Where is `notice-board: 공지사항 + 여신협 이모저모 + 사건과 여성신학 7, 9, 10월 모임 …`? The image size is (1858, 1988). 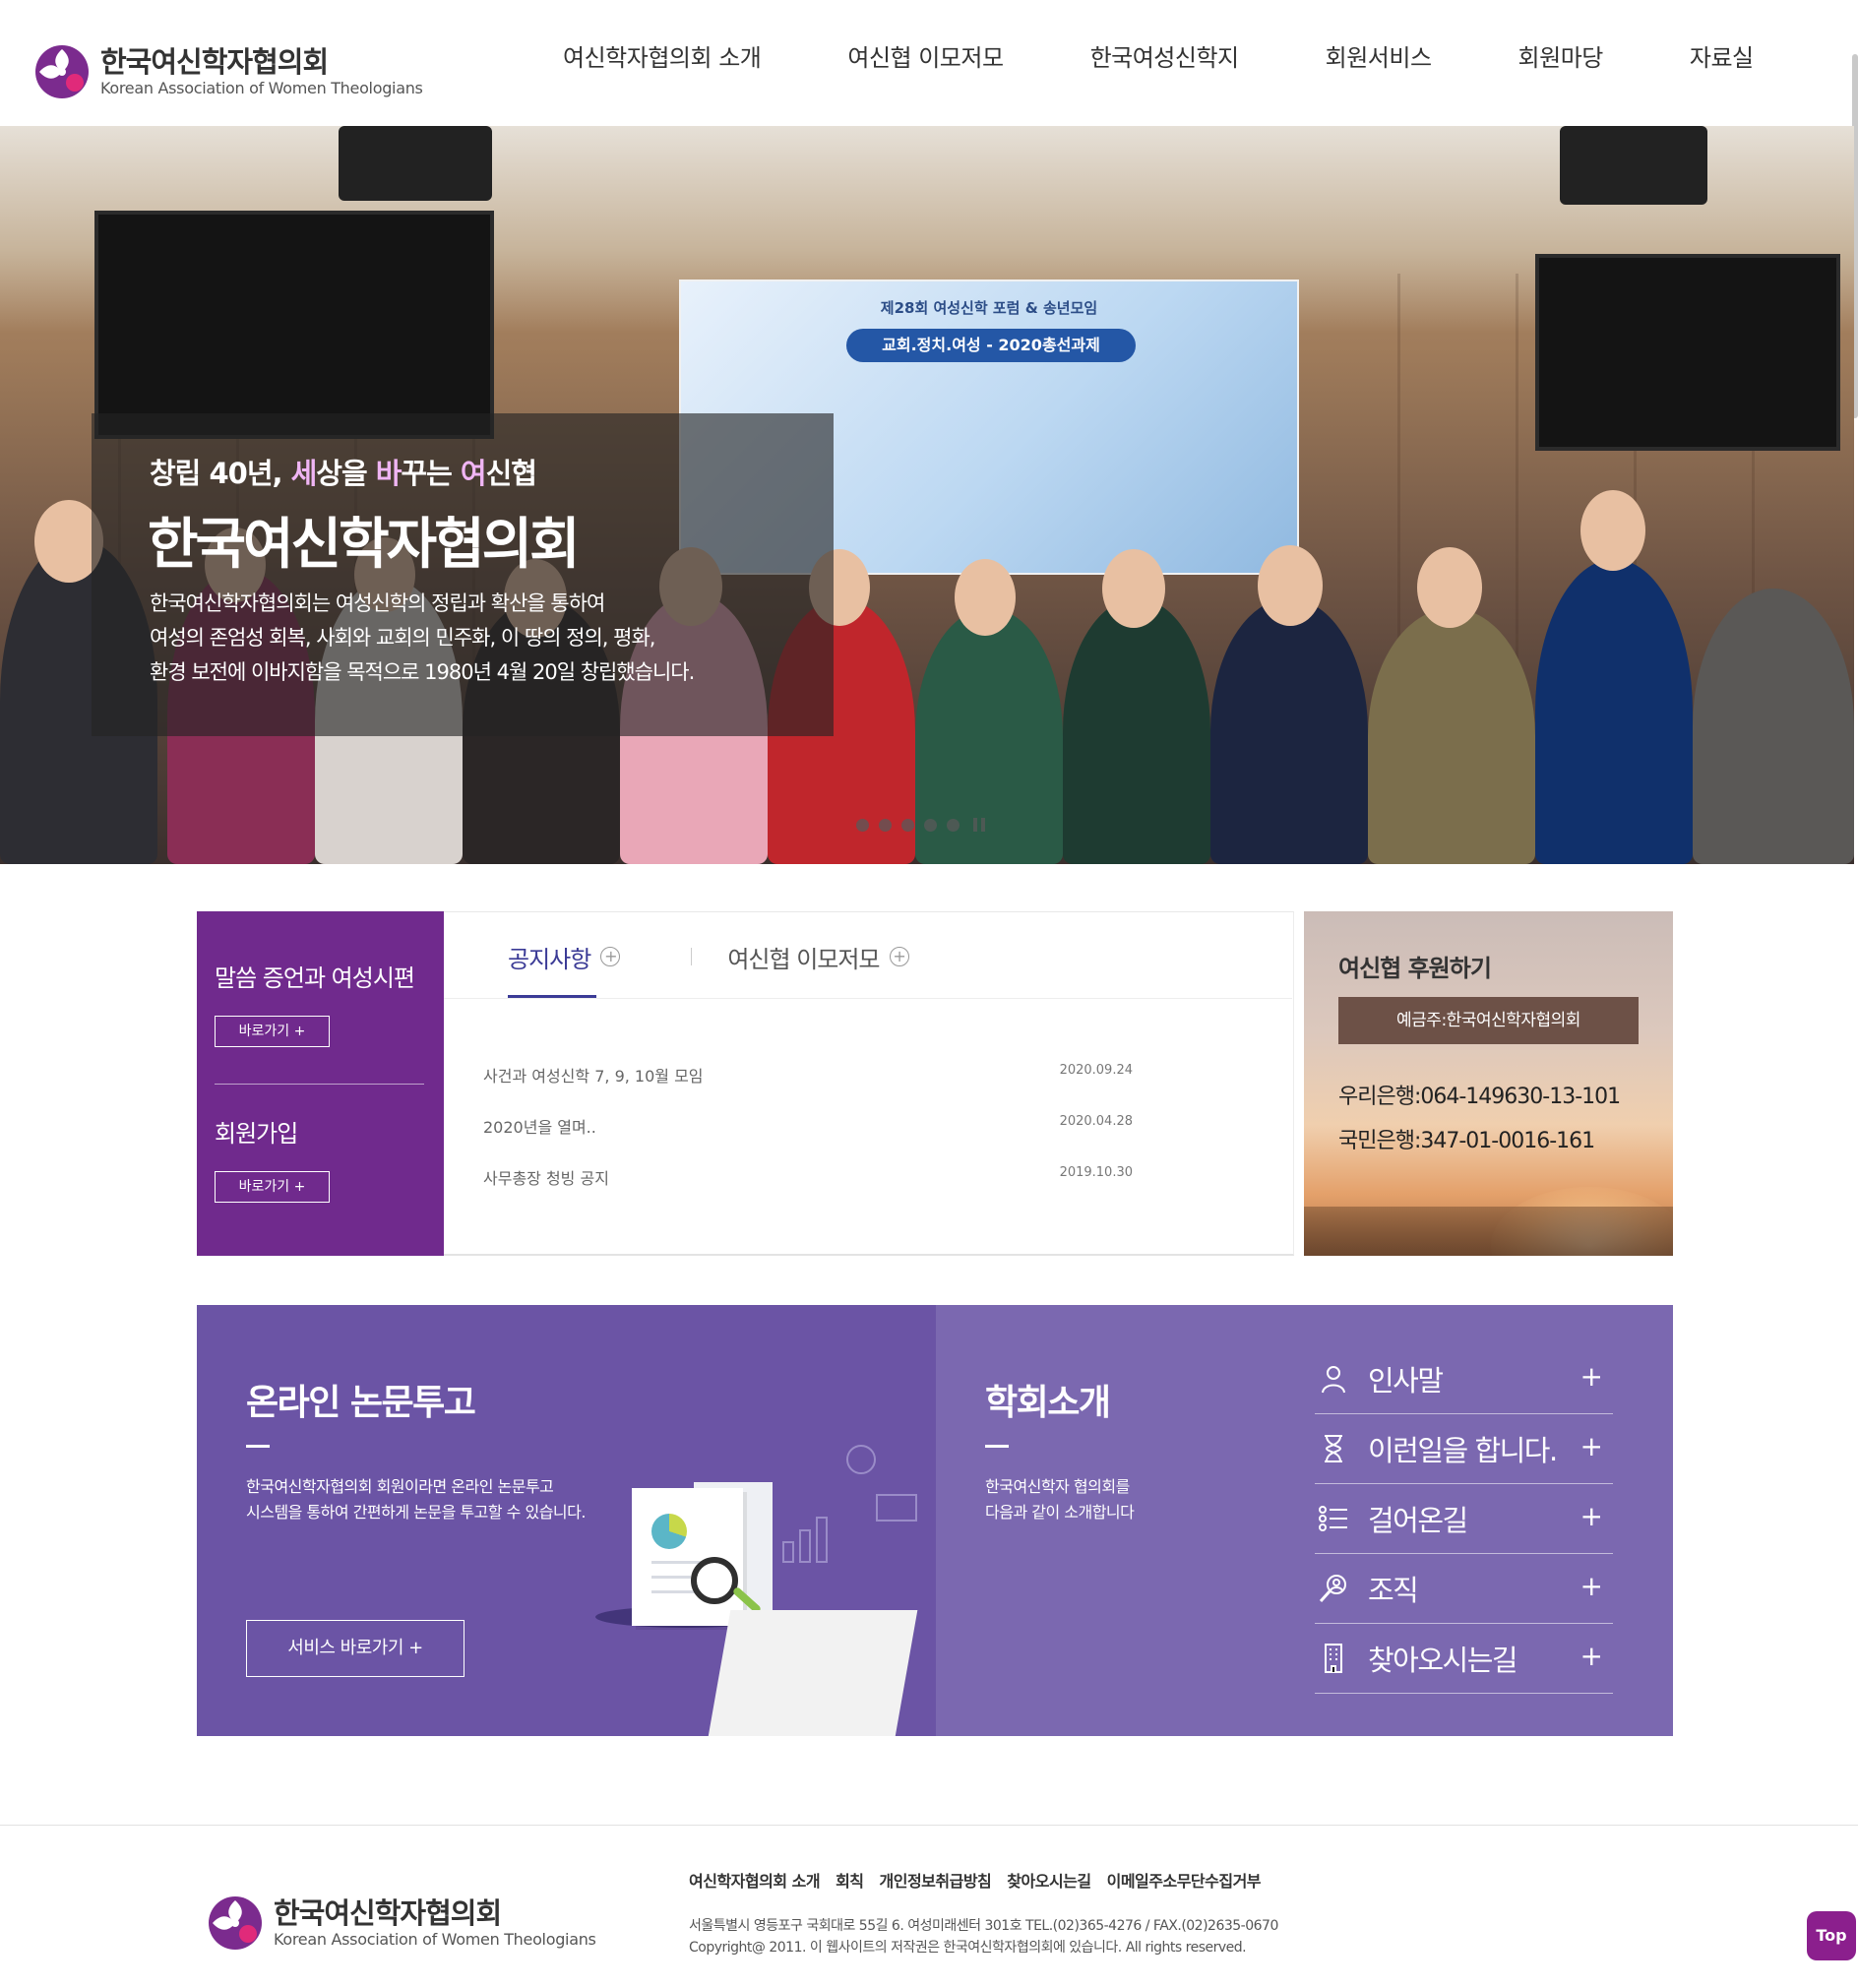 notice-board: 공지사항 + 여신협 이모저모 + 사건과 여성신학 7, 9, 10월 모임 … is located at coordinates (869, 1084).